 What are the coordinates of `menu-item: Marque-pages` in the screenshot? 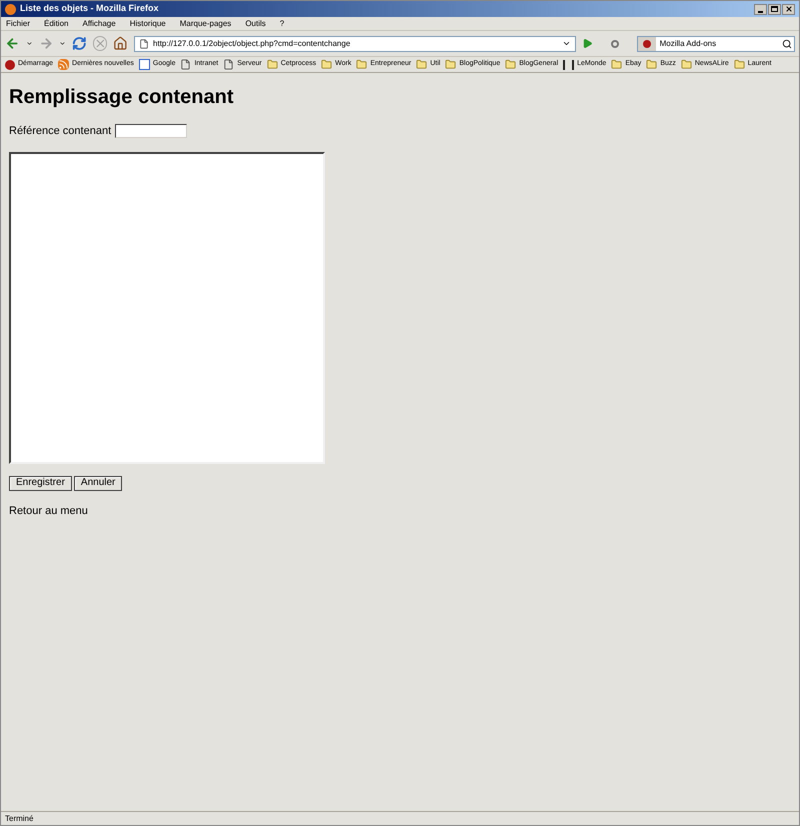 It's located at (205, 24).